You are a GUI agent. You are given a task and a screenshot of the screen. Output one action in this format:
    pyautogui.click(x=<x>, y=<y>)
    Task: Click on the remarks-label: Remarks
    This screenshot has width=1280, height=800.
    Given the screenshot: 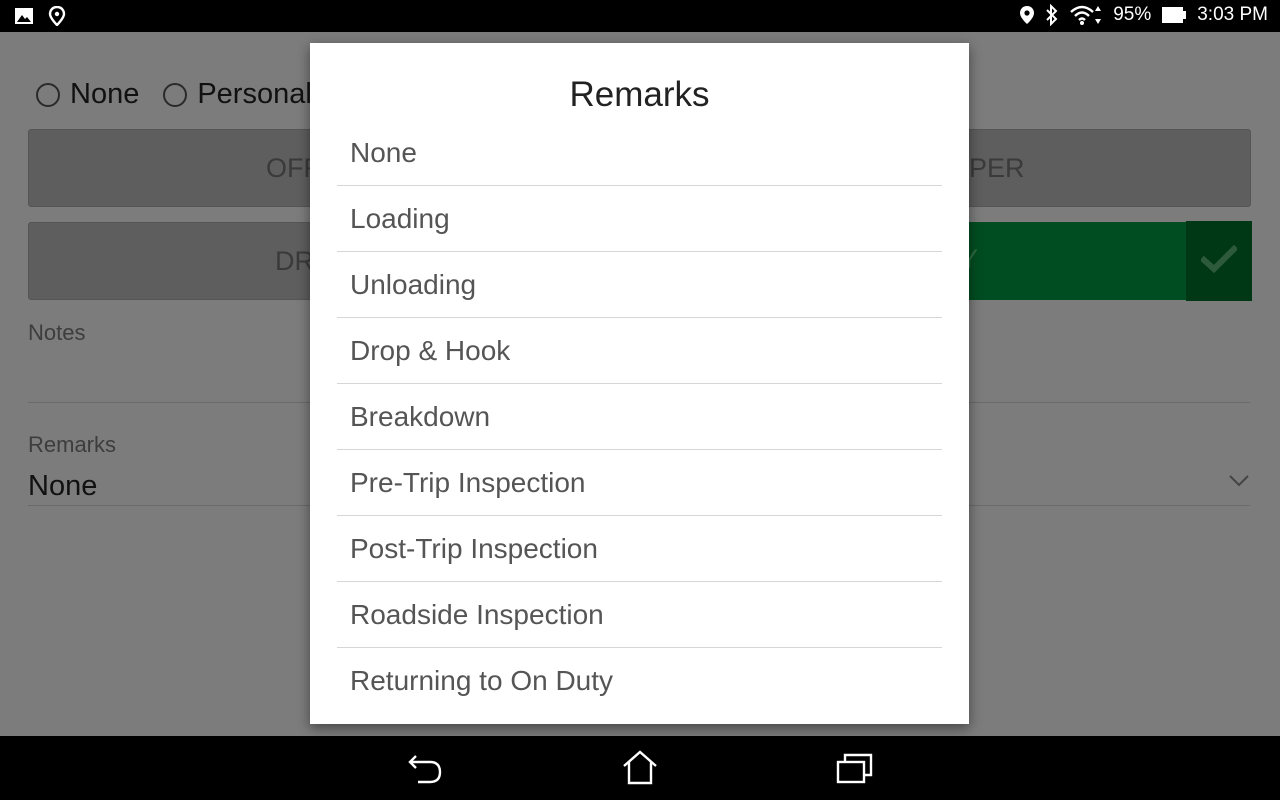 What is the action you would take?
    pyautogui.click(x=72, y=444)
    